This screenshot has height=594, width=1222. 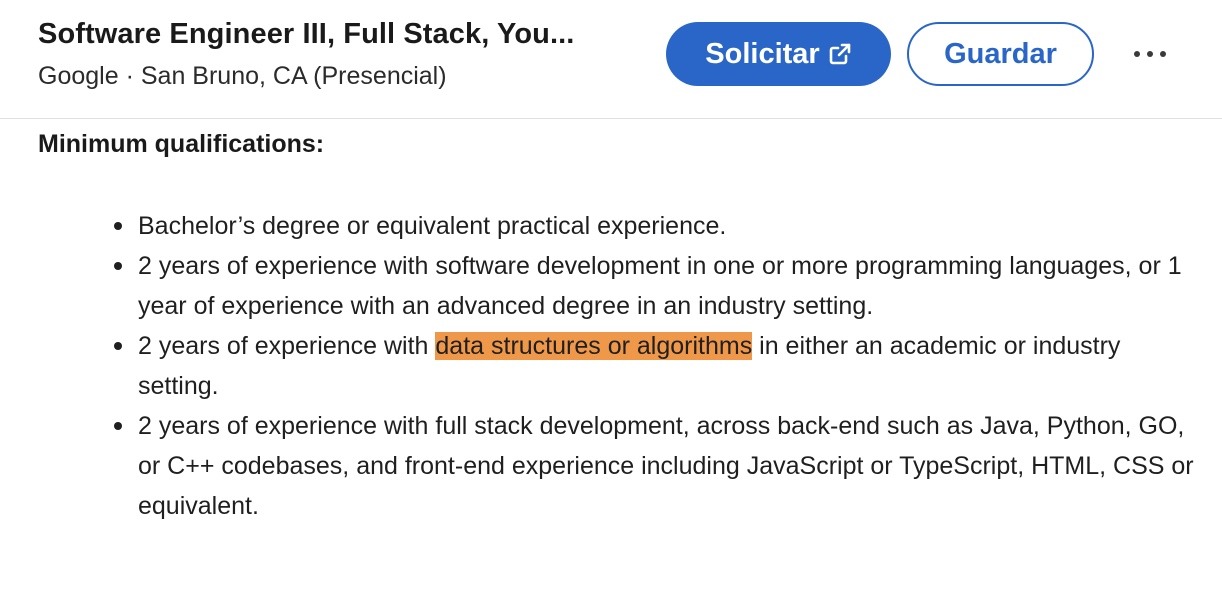 I want to click on more-options-icon, so click(x=1137, y=54).